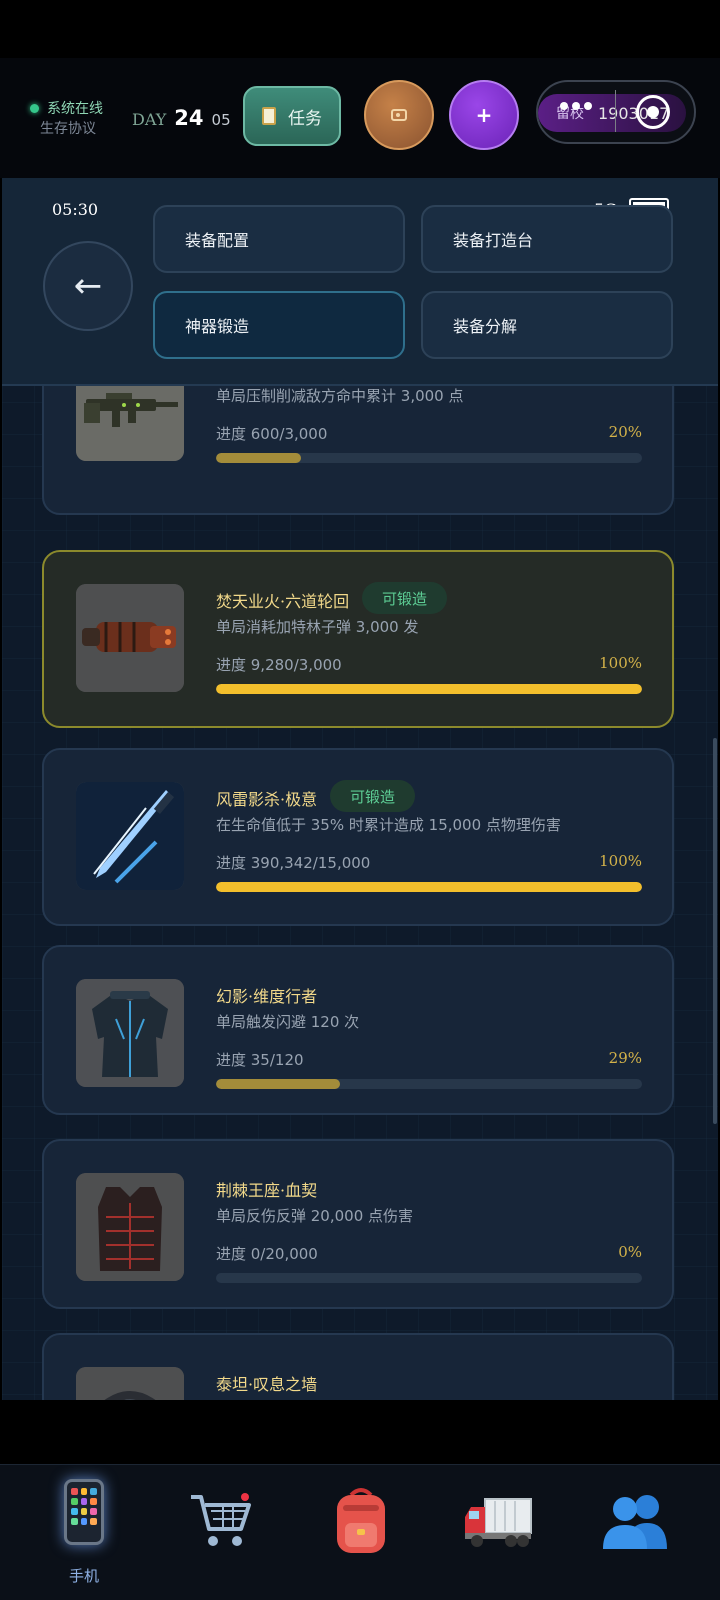 The width and height of the screenshot is (720, 1600). Describe the element at coordinates (68, 129) in the screenshot. I see `protocol-text: 生存协议` at that location.